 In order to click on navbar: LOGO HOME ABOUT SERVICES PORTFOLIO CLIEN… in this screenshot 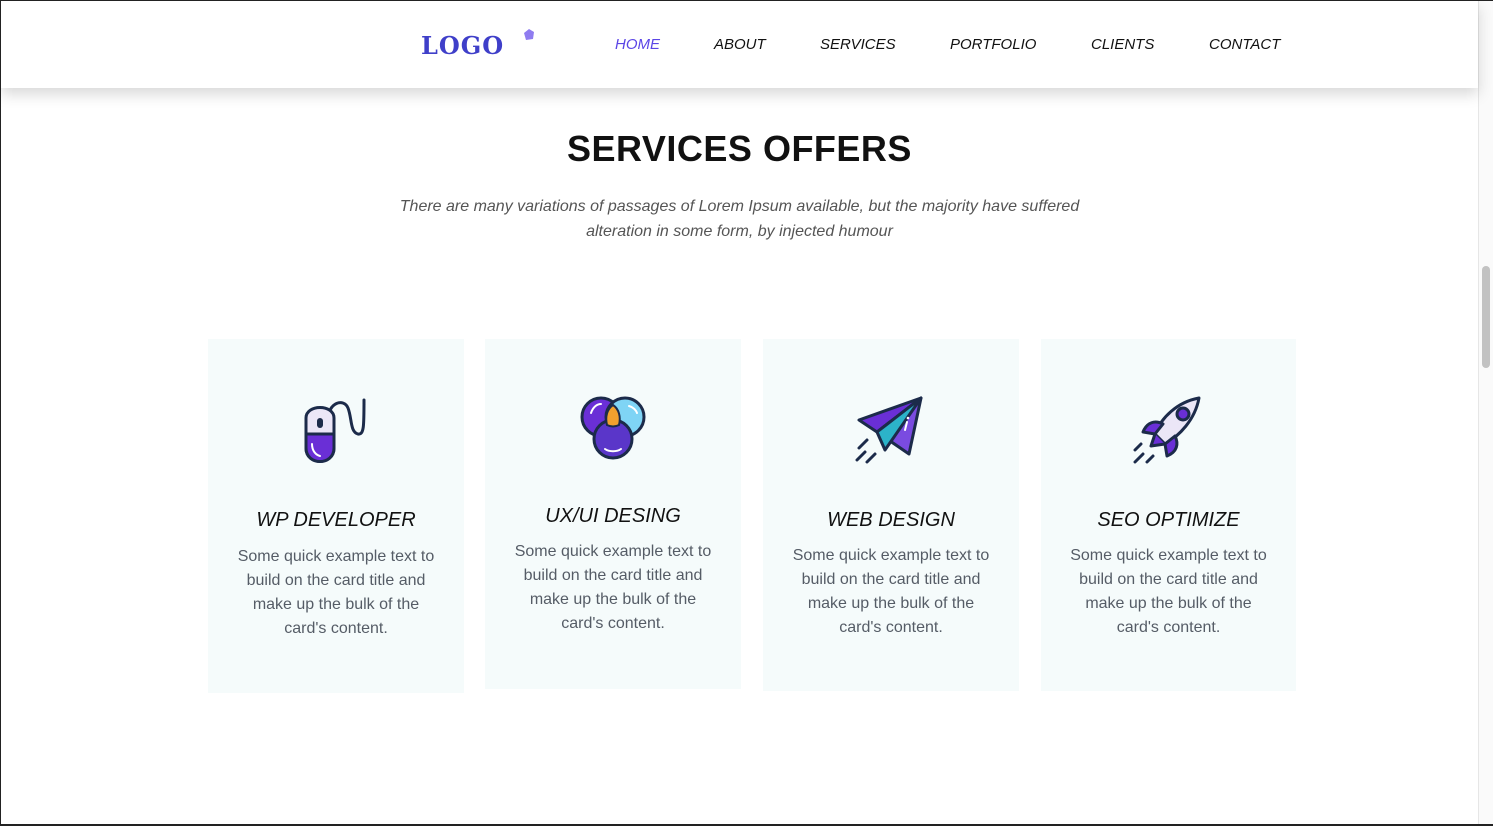, I will do `click(739, 44)`.